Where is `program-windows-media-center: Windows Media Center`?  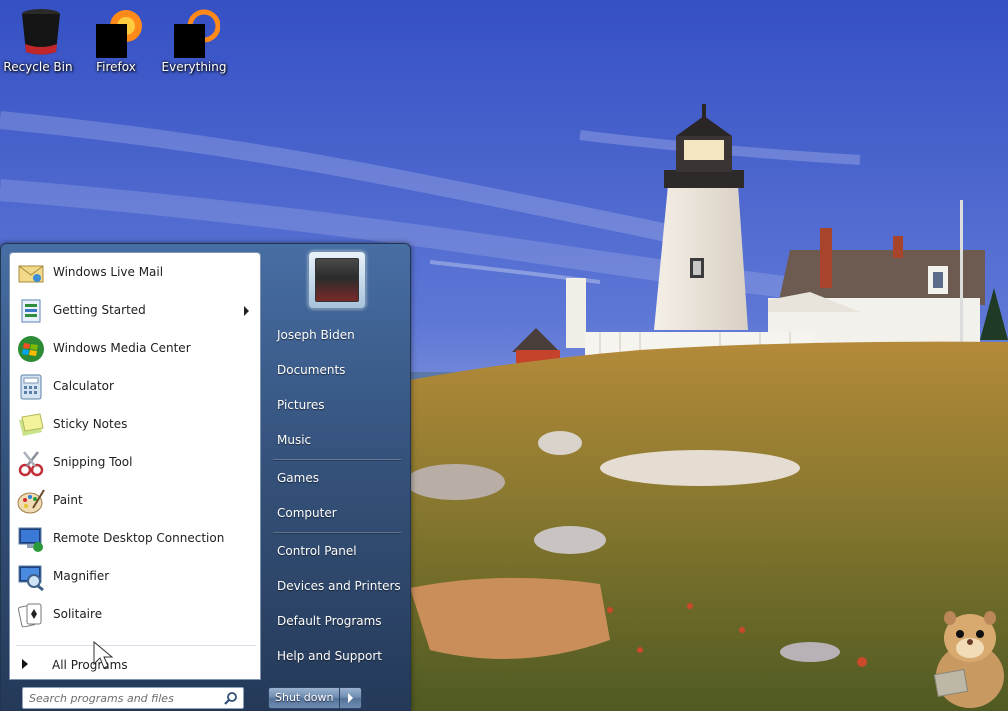 program-windows-media-center: Windows Media Center is located at coordinates (135, 349).